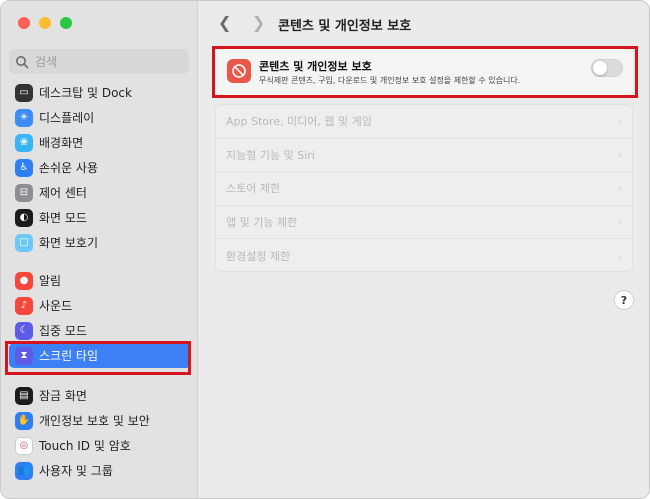 This screenshot has width=650, height=499. What do you see at coordinates (94, 421) in the screenshot?
I see `sidebar-item-label: 개인정보 보호 및 보안` at bounding box center [94, 421].